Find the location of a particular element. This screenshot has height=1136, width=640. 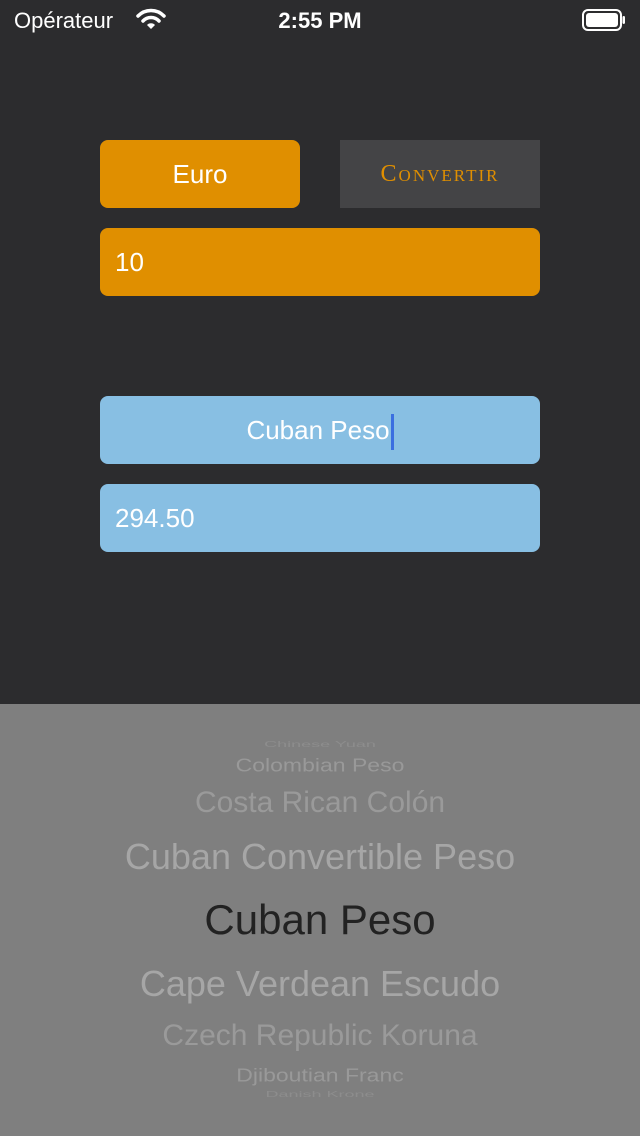

picker-row: Cape Verdean Escudo is located at coordinates (320, 984).